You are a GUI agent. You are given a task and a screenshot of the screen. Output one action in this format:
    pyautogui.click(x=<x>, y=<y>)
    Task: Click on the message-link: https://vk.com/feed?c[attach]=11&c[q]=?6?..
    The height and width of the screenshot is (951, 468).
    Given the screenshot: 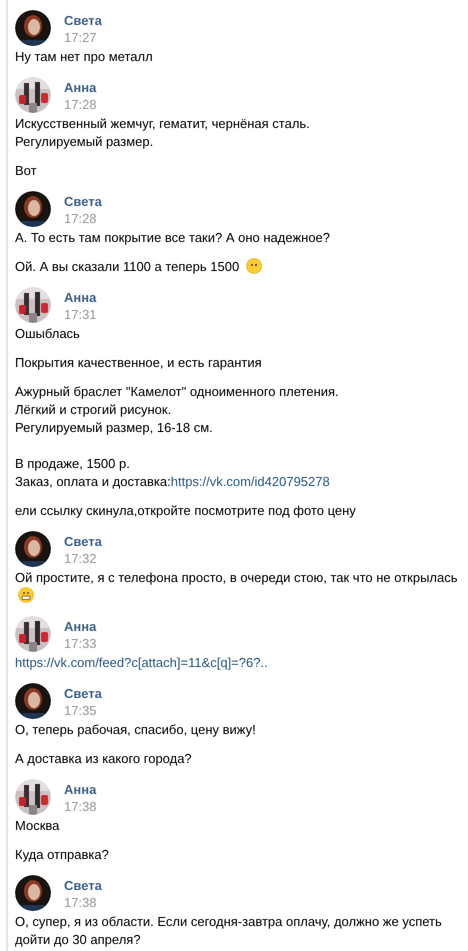 What is the action you would take?
    pyautogui.click(x=237, y=663)
    